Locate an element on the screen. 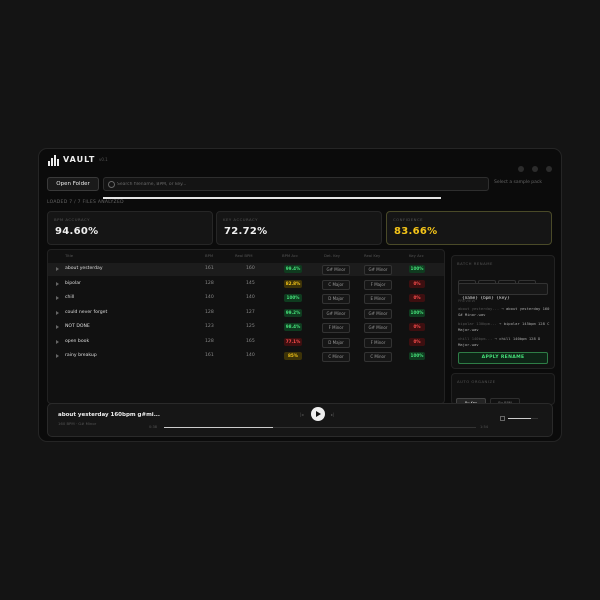 The height and width of the screenshot is (600, 600). track-real-bpm: 127 is located at coordinates (250, 312).